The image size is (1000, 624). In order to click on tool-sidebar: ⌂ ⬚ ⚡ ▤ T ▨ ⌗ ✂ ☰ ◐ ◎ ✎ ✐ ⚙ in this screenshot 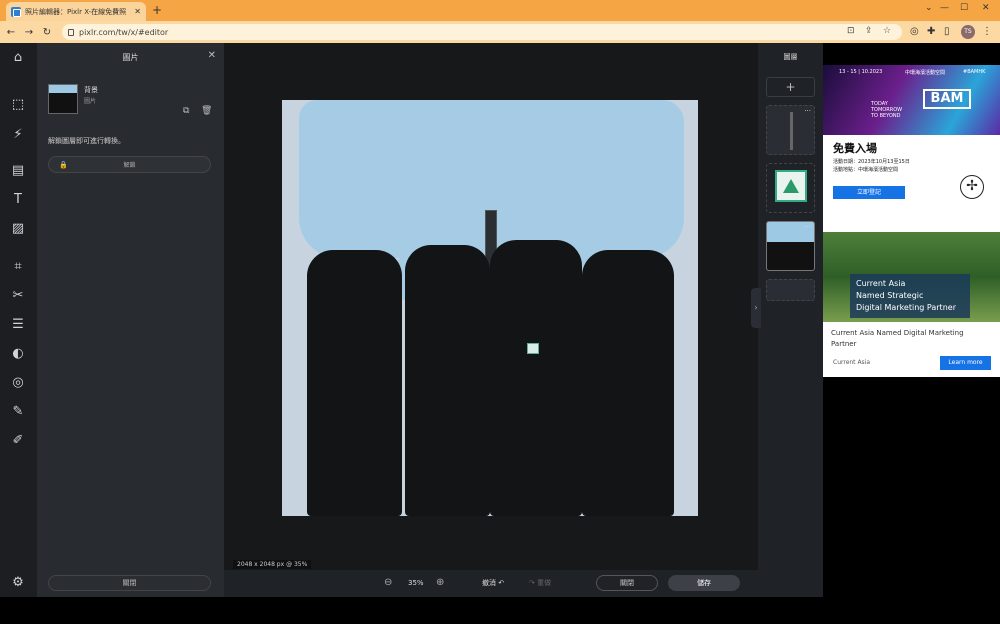, I will do `click(18, 320)`.